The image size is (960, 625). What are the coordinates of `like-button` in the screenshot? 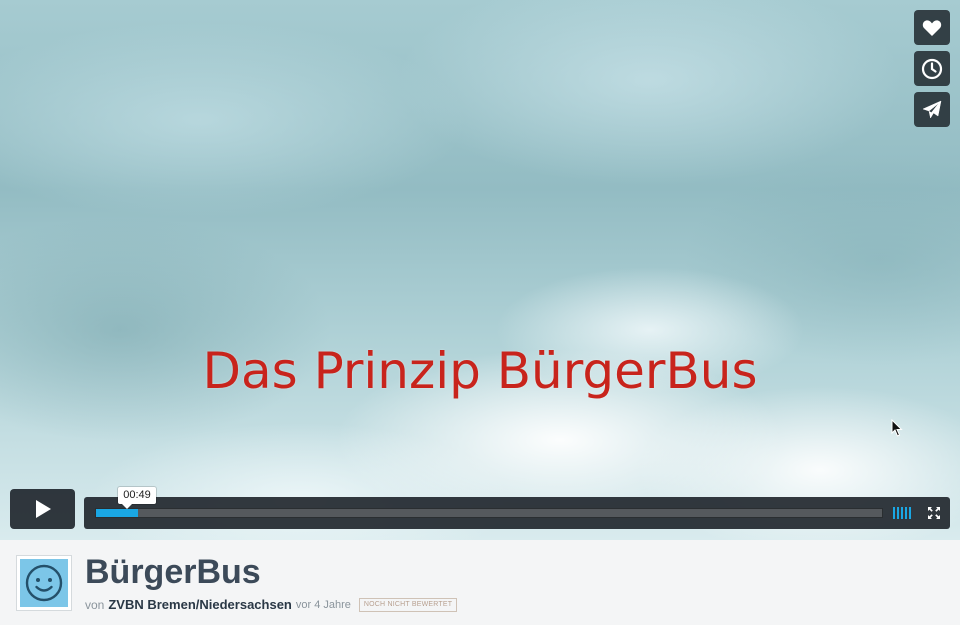 It's located at (932, 27).